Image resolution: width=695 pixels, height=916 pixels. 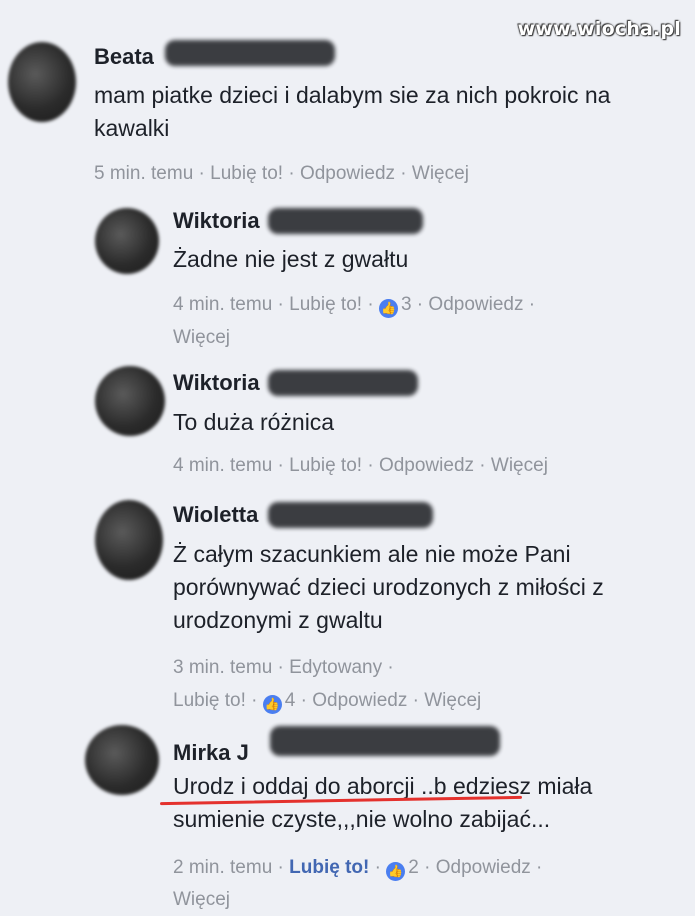 What do you see at coordinates (124, 57) in the screenshot?
I see `comment-author: Beata` at bounding box center [124, 57].